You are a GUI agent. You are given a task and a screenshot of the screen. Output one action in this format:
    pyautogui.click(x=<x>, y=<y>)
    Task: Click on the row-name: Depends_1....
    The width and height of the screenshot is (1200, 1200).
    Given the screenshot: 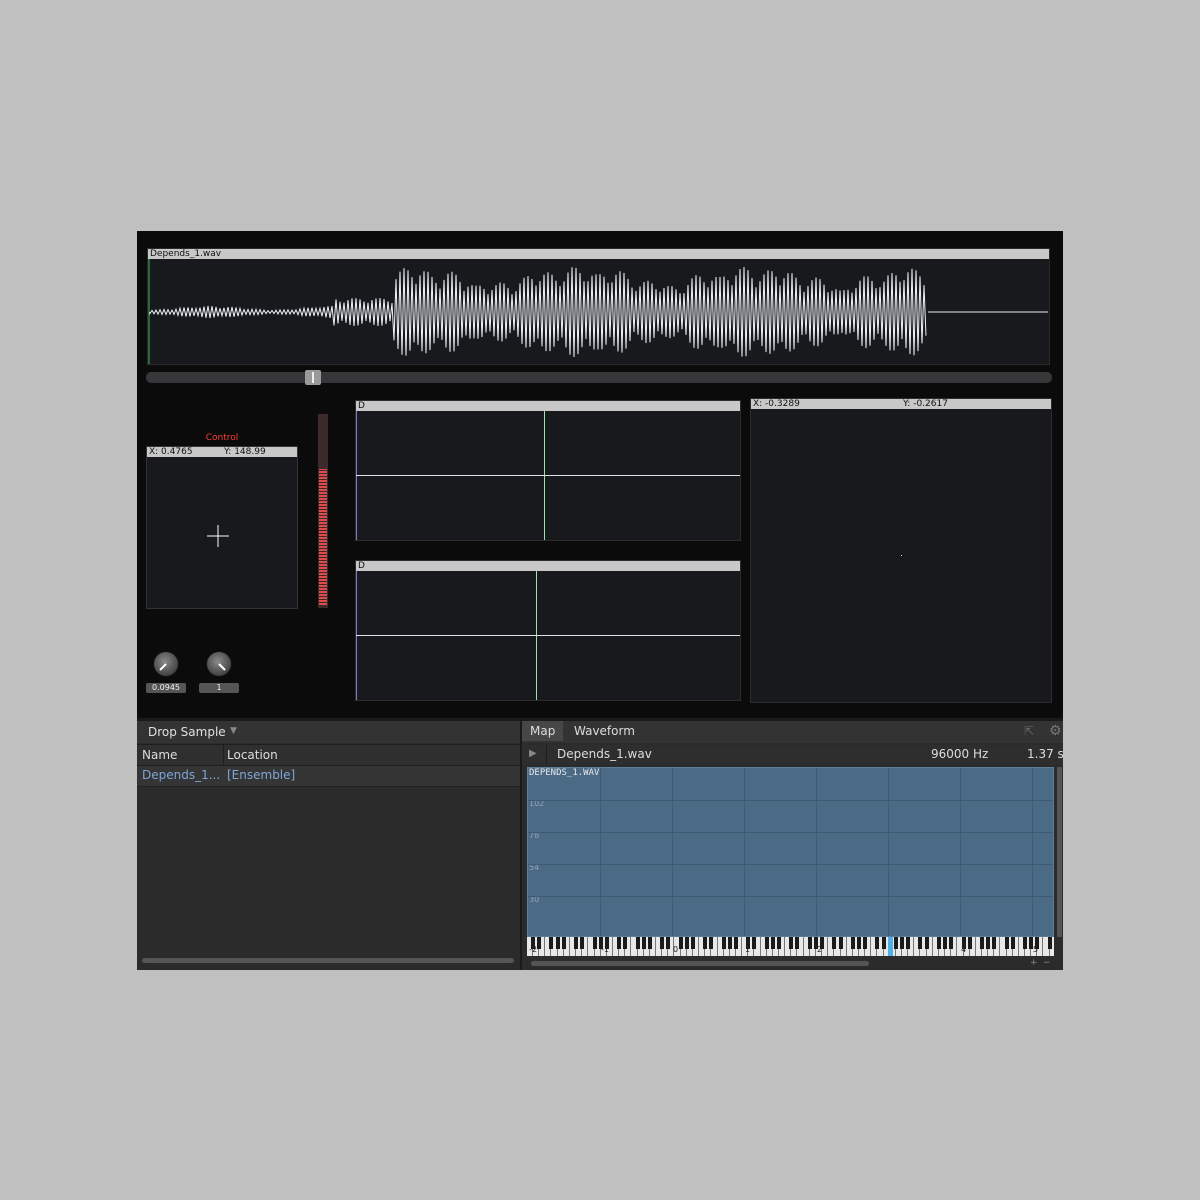 What is the action you would take?
    pyautogui.click(x=181, y=775)
    